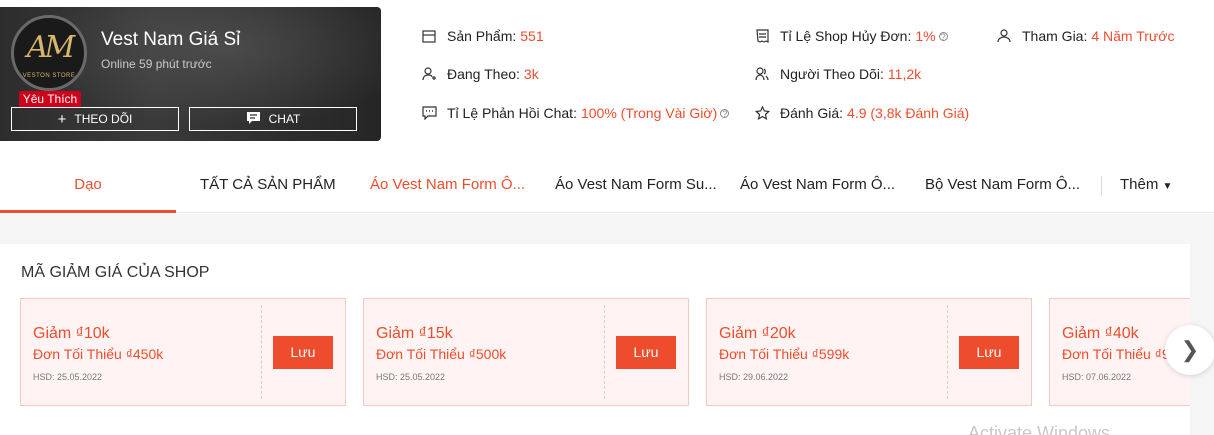 The image size is (1214, 435). What do you see at coordinates (429, 74) in the screenshot?
I see `user-plus-icon` at bounding box center [429, 74].